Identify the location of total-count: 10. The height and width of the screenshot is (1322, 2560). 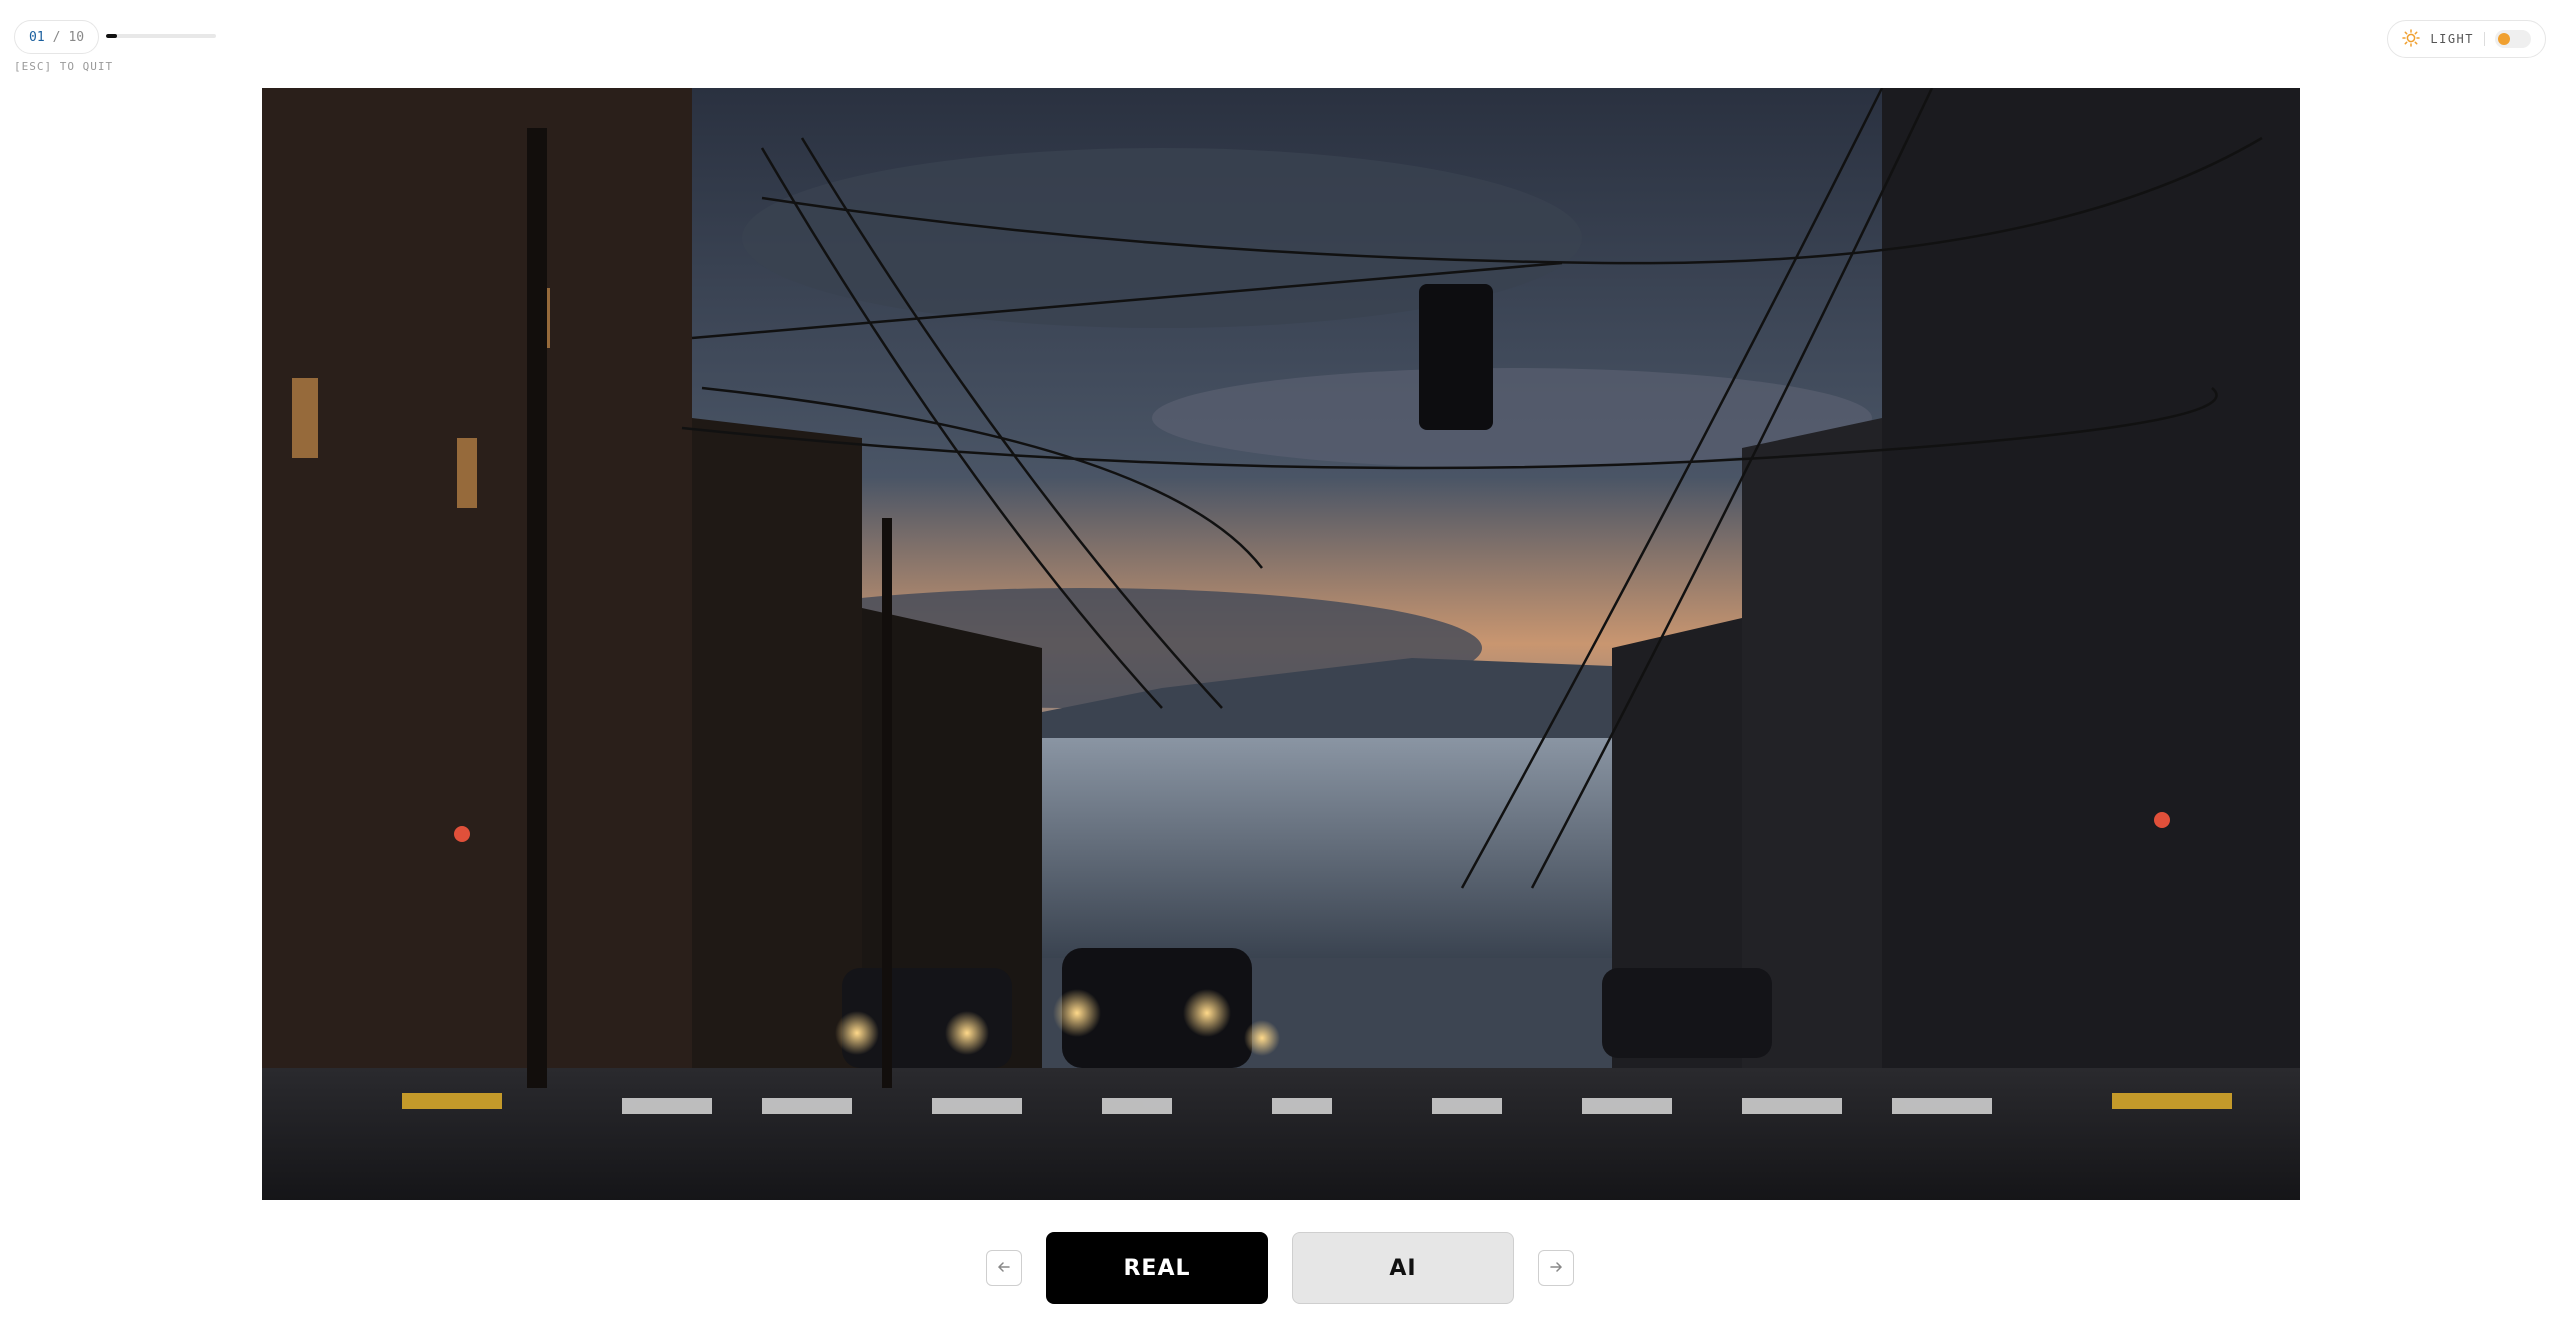
(76, 37).